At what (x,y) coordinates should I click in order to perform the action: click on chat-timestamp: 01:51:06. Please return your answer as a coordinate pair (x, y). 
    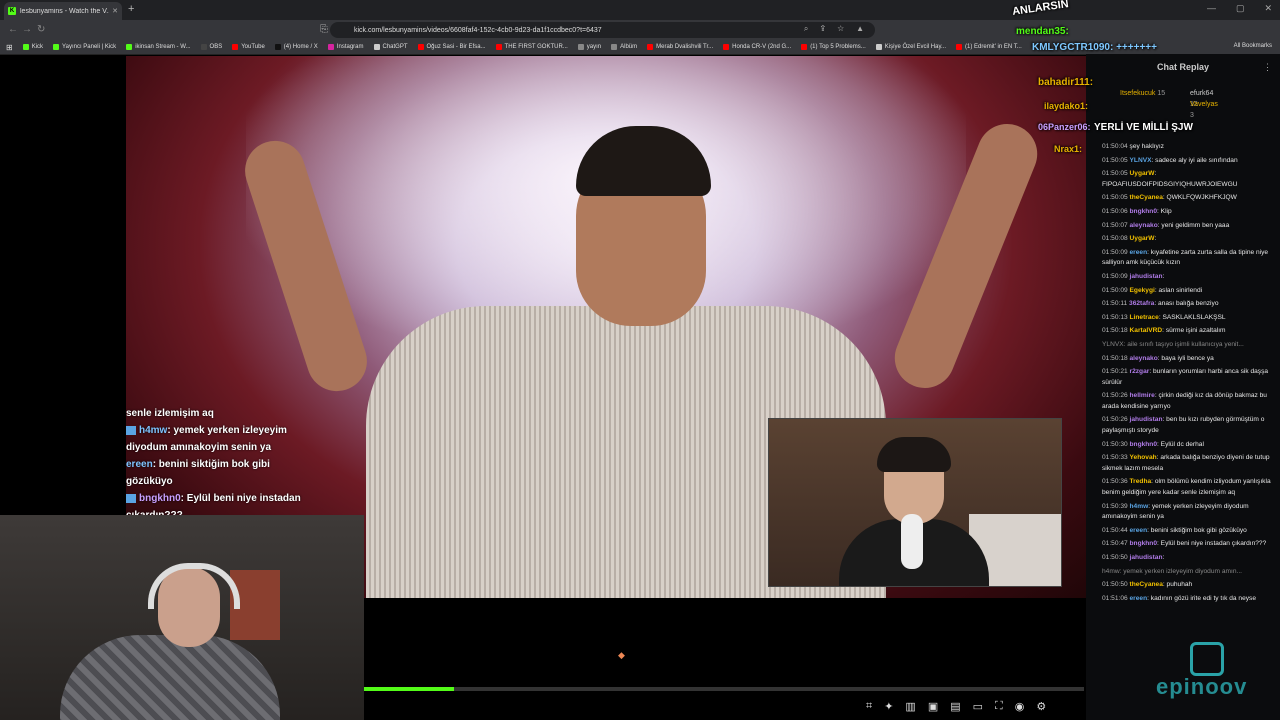
    Looking at the image, I should click on (1115, 598).